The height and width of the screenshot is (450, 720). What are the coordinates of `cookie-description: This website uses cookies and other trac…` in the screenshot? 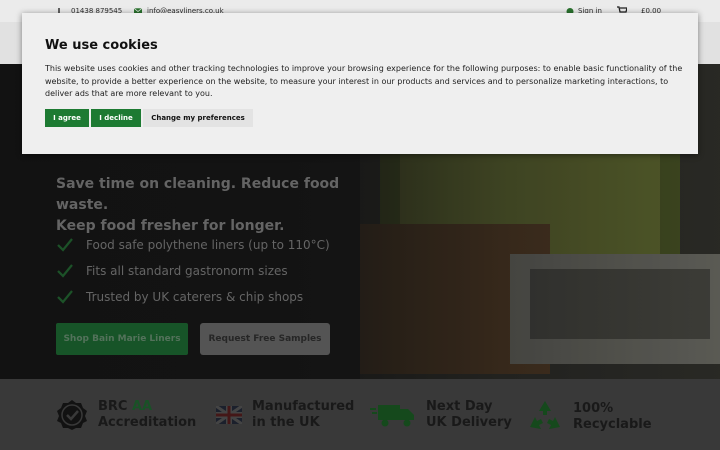 It's located at (364, 81).